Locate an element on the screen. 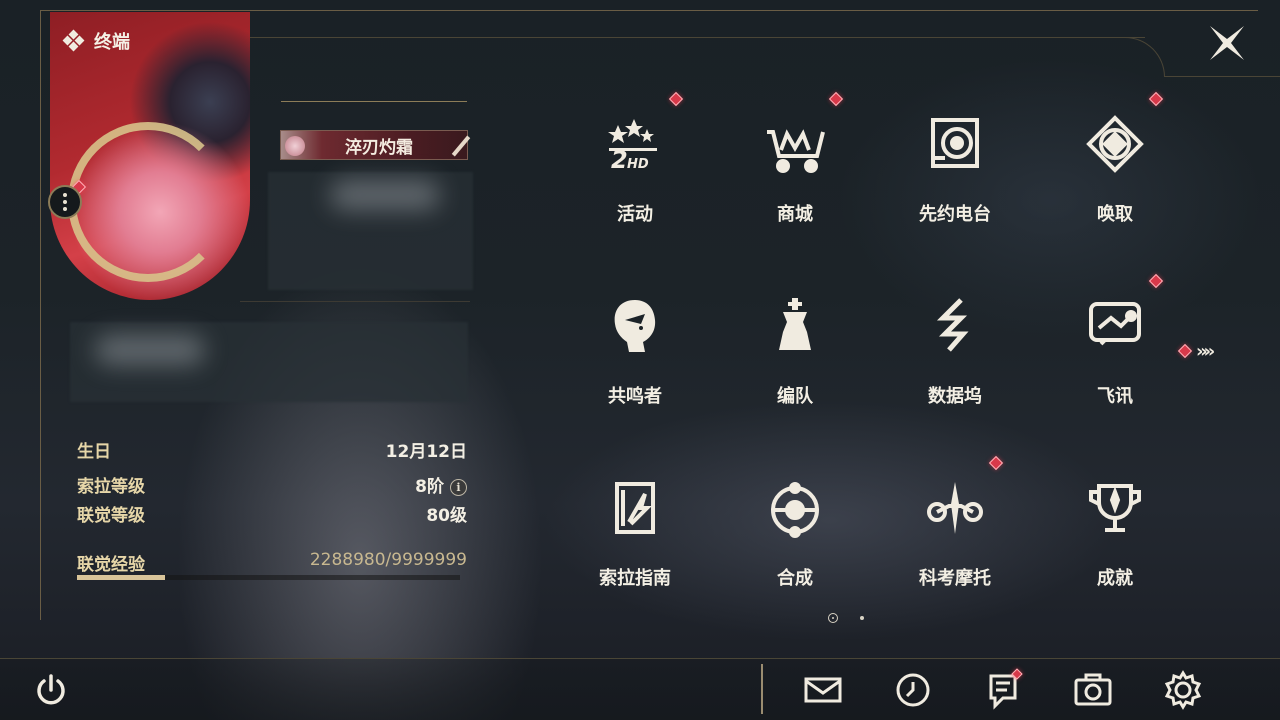 Image resolution: width=1280 pixels, height=720 pixels. character-portrait is located at coordinates (150, 156).